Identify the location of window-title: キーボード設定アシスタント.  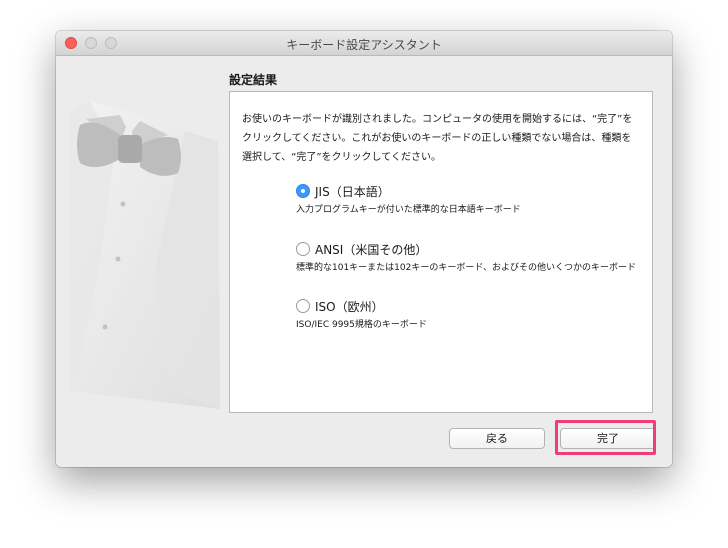
(364, 45).